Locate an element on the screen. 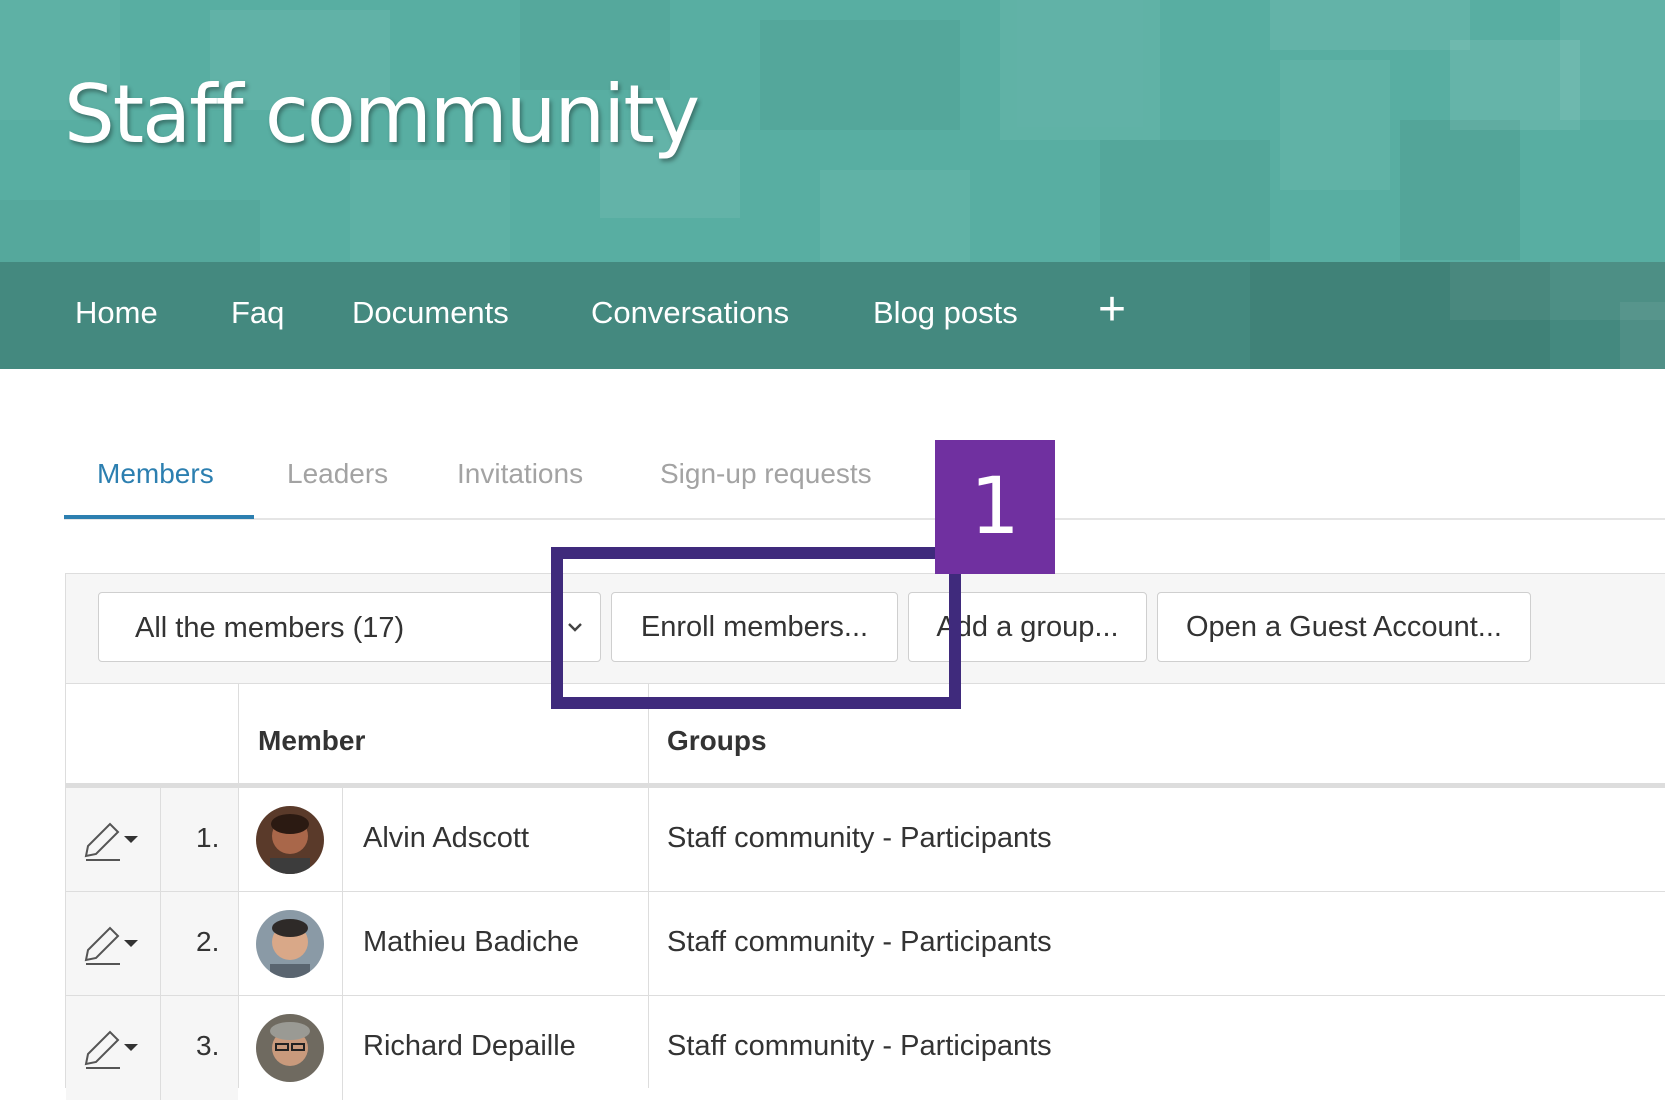  nav-item-blog-posts: Blog posts is located at coordinates (945, 313).